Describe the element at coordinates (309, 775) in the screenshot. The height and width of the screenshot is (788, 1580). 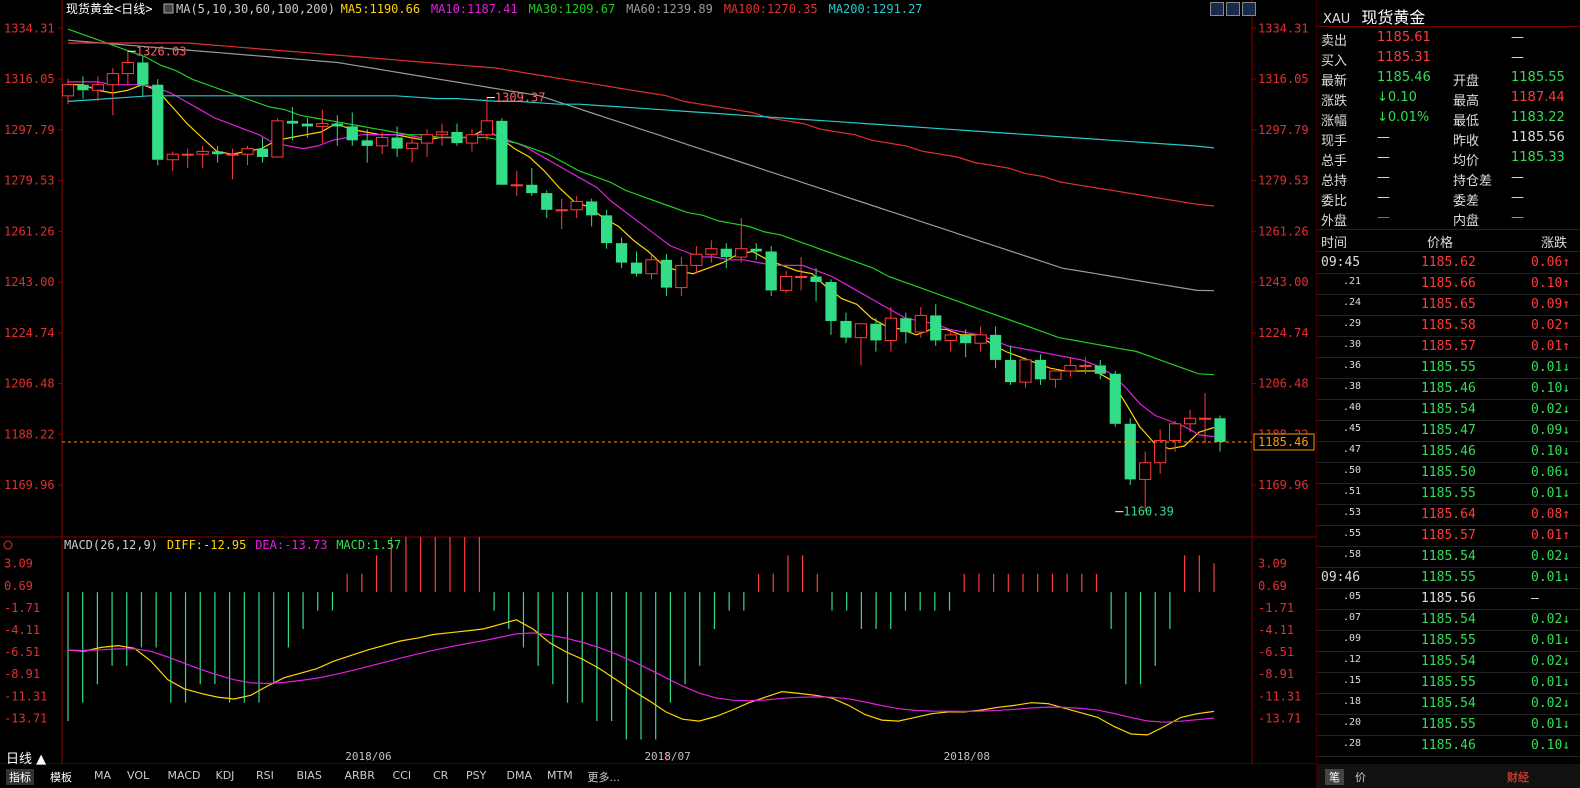
I see `indicator-tab-bias: BIAS` at that location.